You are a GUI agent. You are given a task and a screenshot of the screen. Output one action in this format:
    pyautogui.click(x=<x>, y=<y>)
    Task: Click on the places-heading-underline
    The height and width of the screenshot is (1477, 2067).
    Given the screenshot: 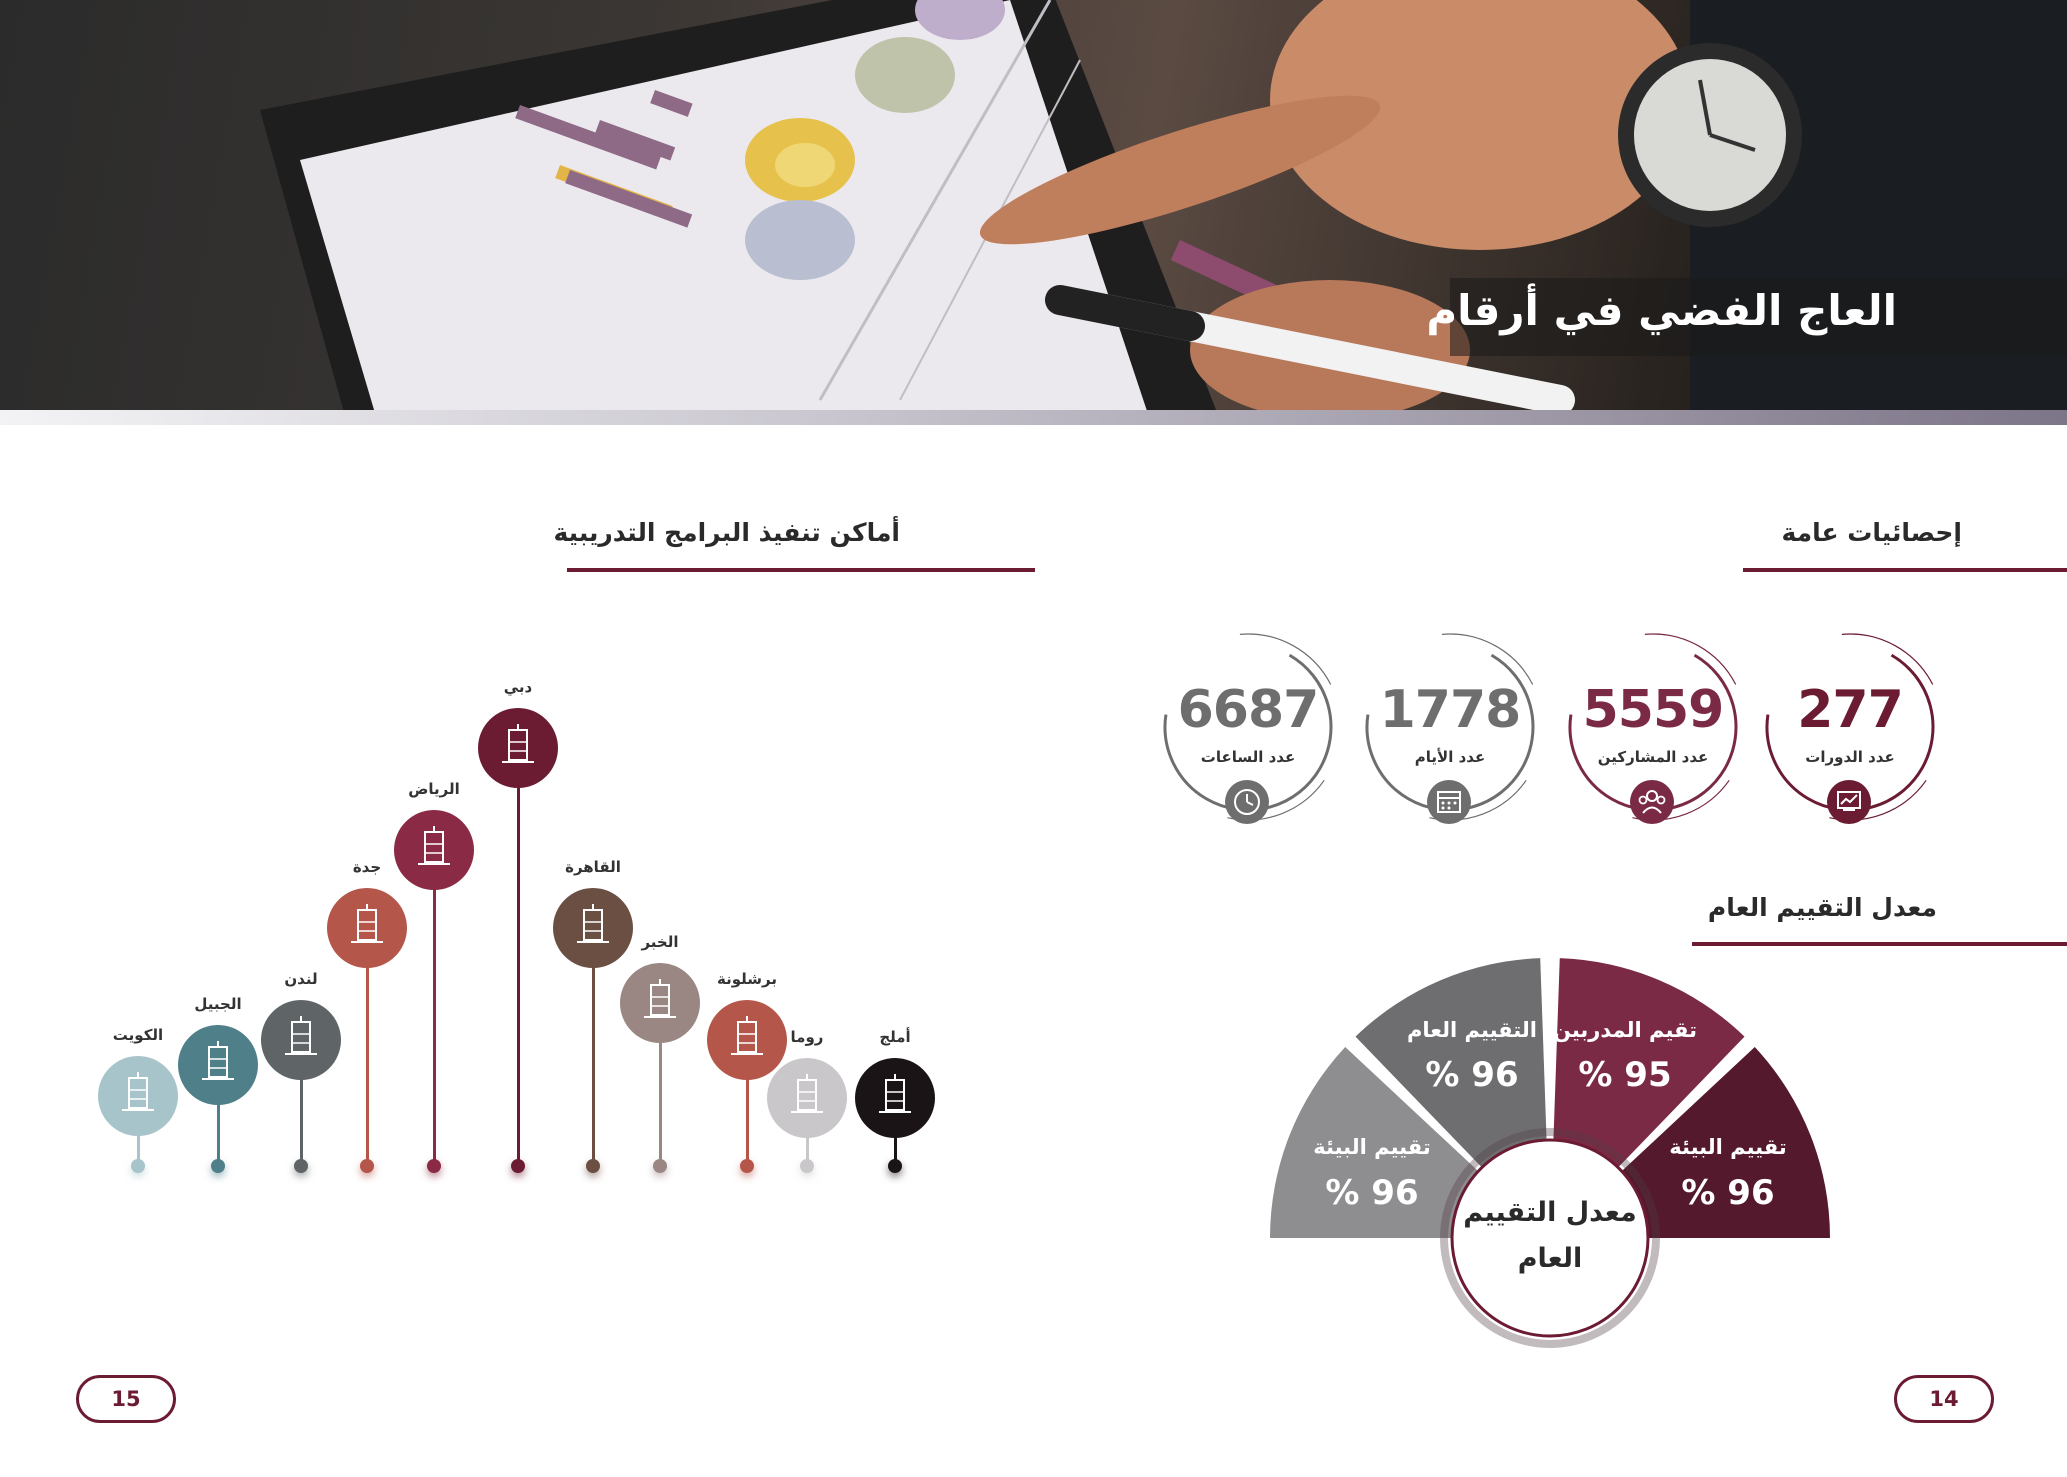 What is the action you would take?
    pyautogui.click(x=801, y=570)
    